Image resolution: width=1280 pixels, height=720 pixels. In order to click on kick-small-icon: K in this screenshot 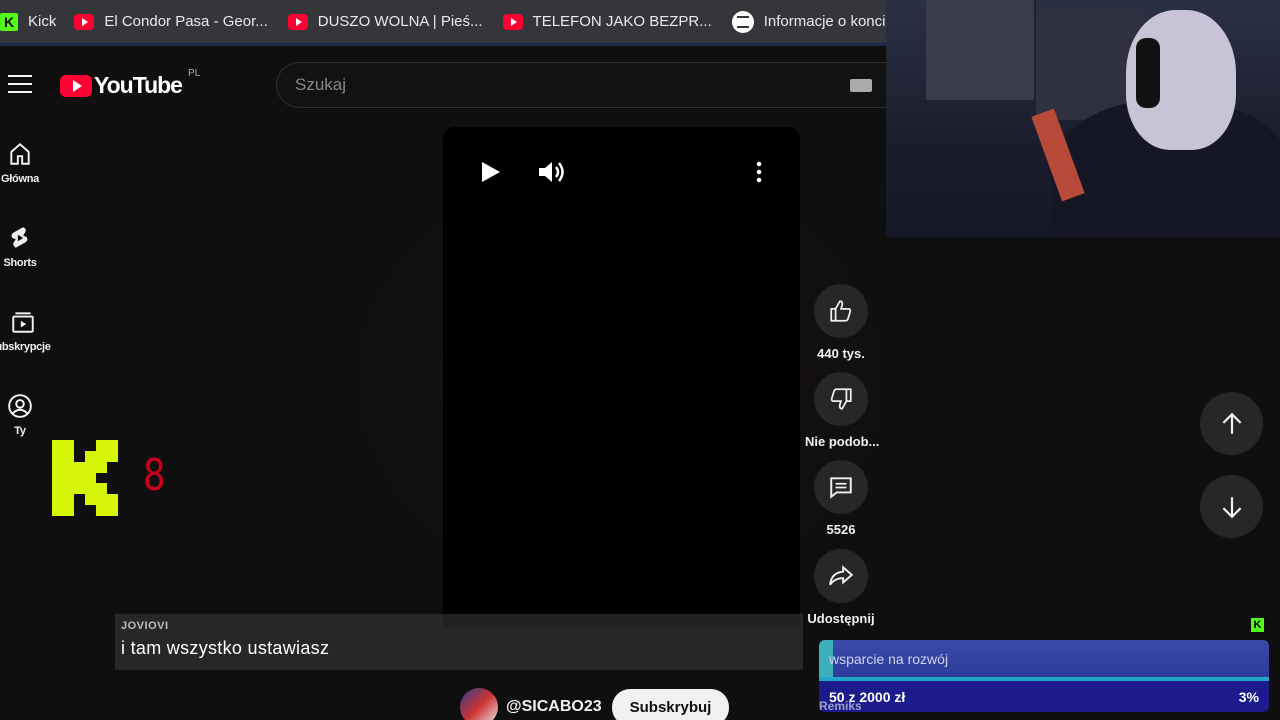, I will do `click(1257, 625)`.